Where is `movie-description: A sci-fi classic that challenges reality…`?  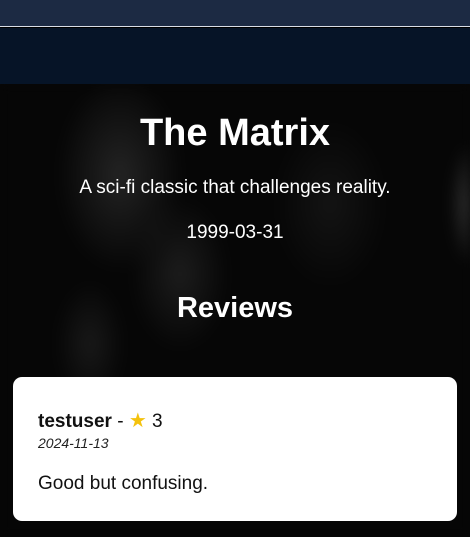
movie-description: A sci-fi classic that challenges reality… is located at coordinates (235, 187).